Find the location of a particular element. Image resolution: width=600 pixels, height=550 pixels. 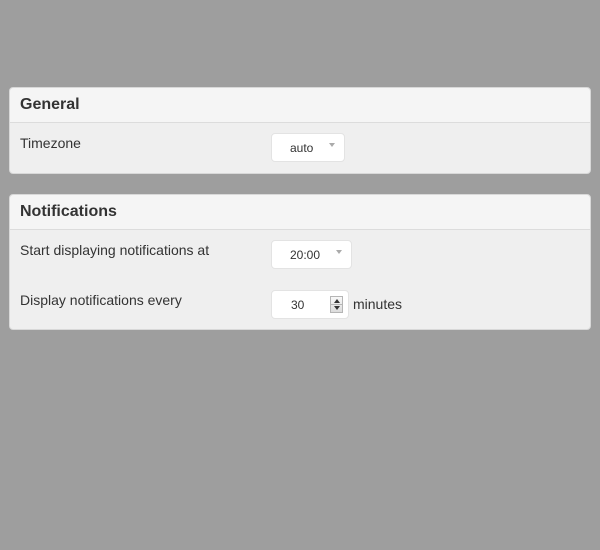

start-time-select: 20:00 is located at coordinates (311, 254).